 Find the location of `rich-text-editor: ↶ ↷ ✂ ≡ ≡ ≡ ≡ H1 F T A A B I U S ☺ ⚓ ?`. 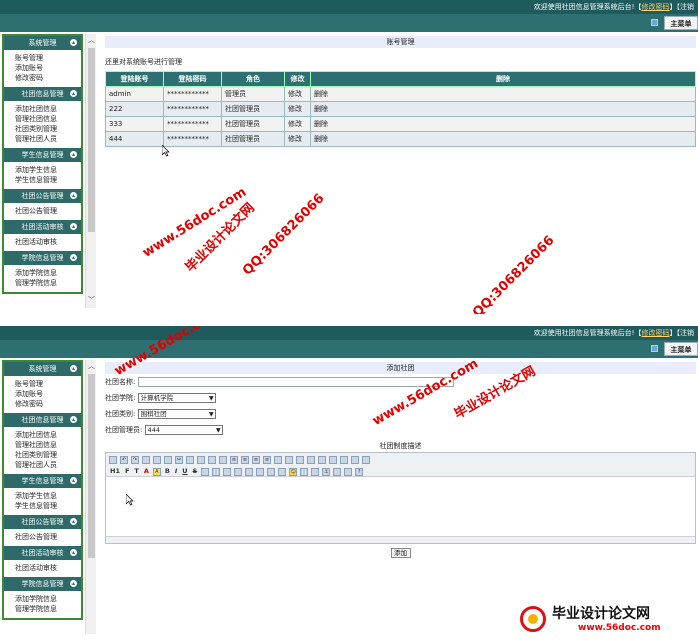

rich-text-editor: ↶ ↷ ✂ ≡ ≡ ≡ ≡ H1 F T A A B I U S ☺ ⚓ ? is located at coordinates (400, 498).